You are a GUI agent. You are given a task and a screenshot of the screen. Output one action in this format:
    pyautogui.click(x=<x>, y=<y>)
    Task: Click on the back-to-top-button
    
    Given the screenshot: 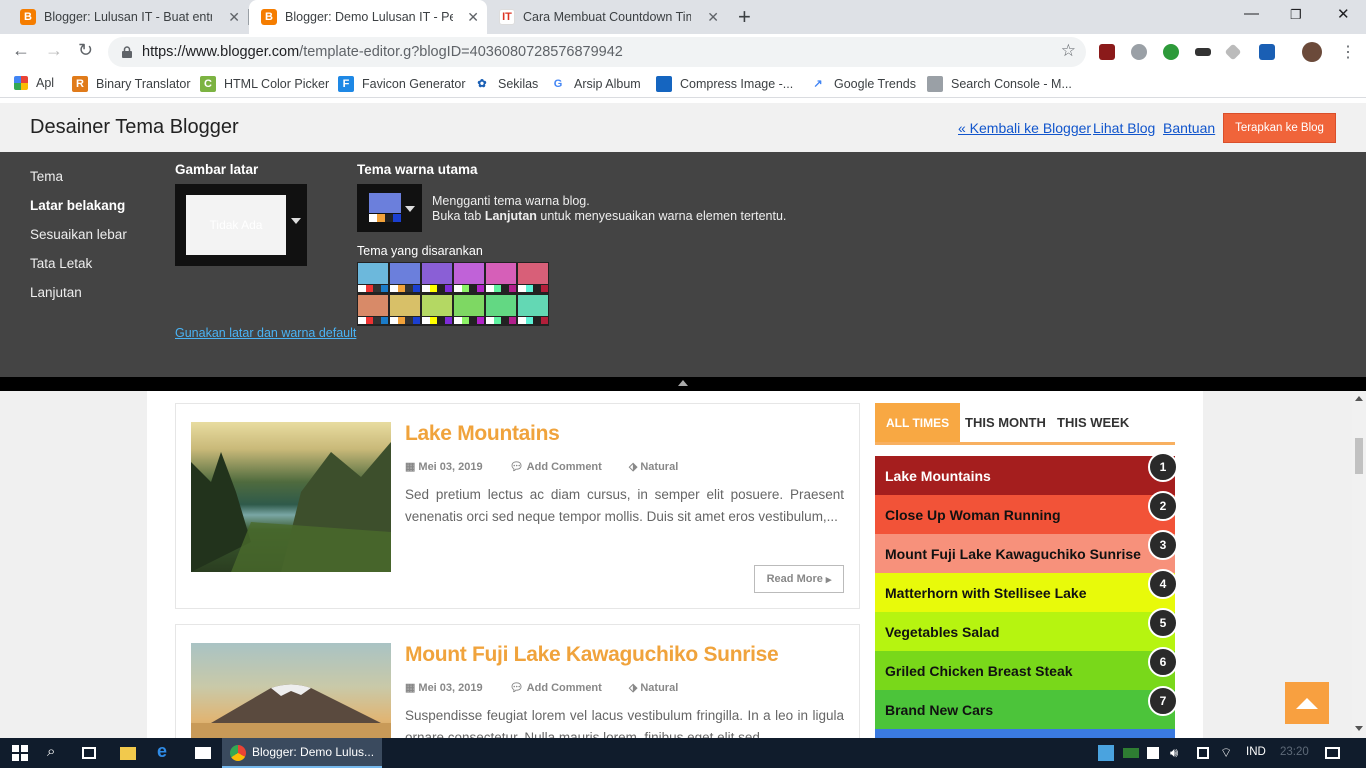 What is the action you would take?
    pyautogui.click(x=1307, y=703)
    